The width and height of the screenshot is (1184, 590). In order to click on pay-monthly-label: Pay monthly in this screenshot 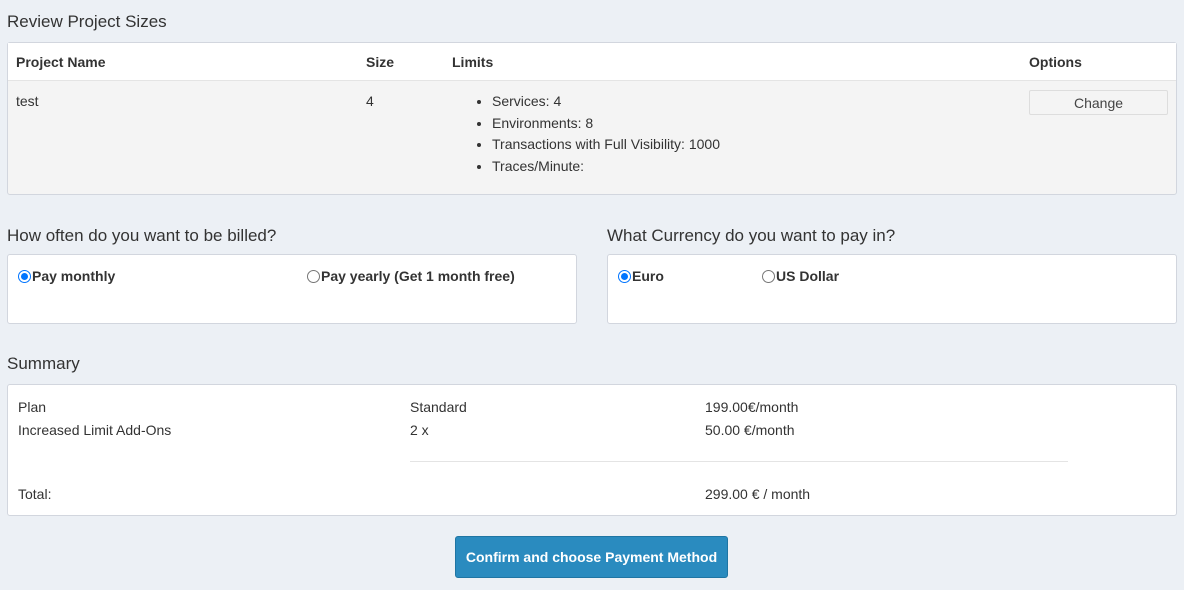, I will do `click(74, 276)`.